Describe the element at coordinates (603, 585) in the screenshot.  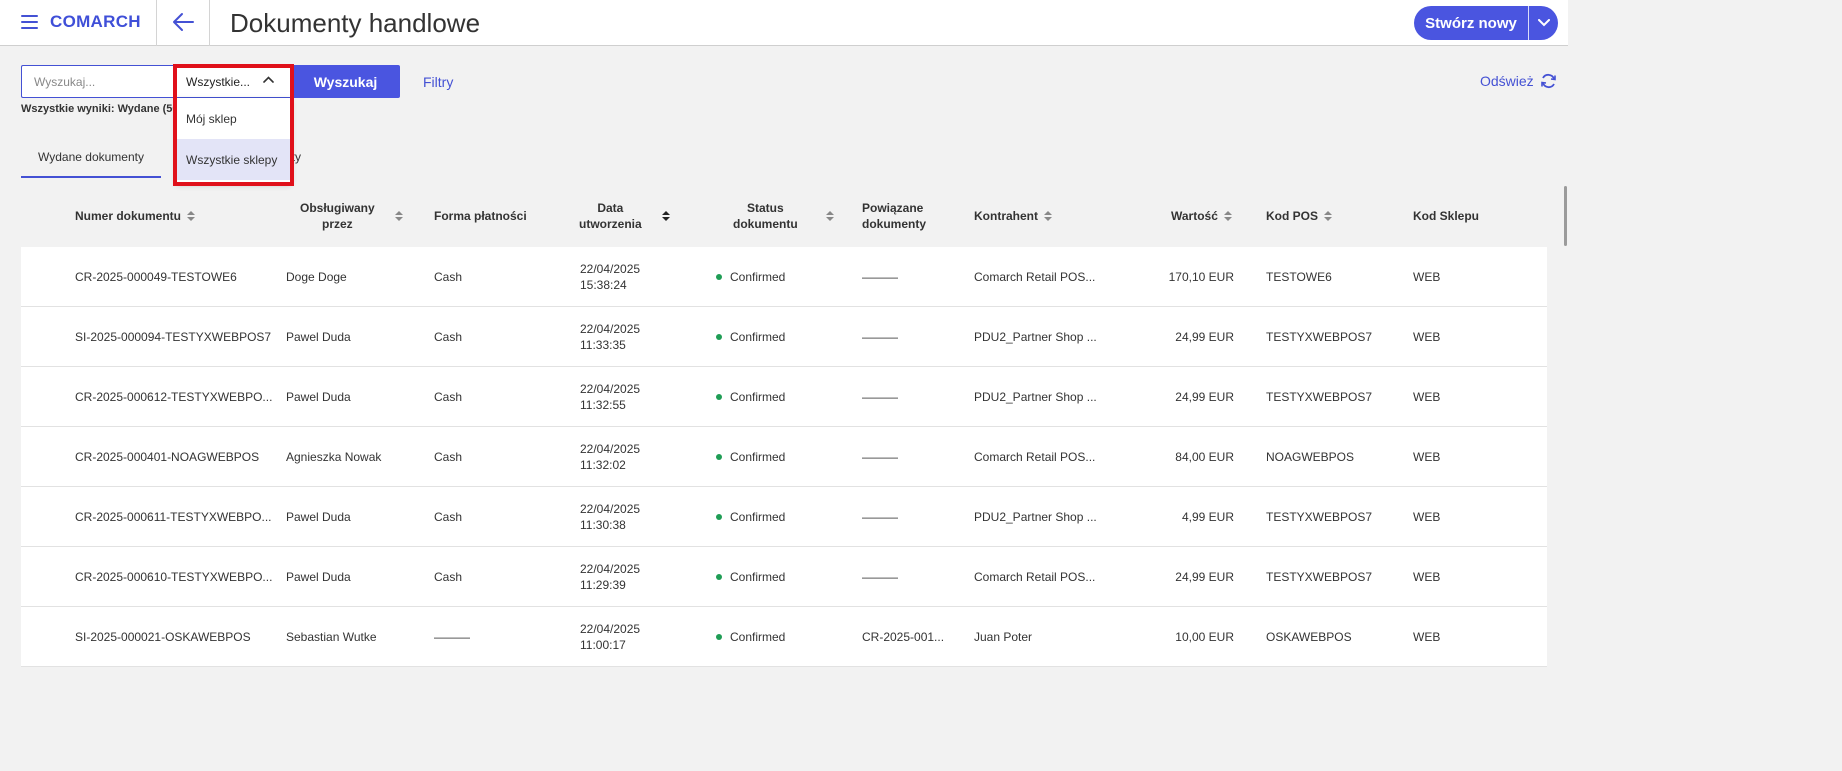
I see `time-text: 11:29:39` at that location.